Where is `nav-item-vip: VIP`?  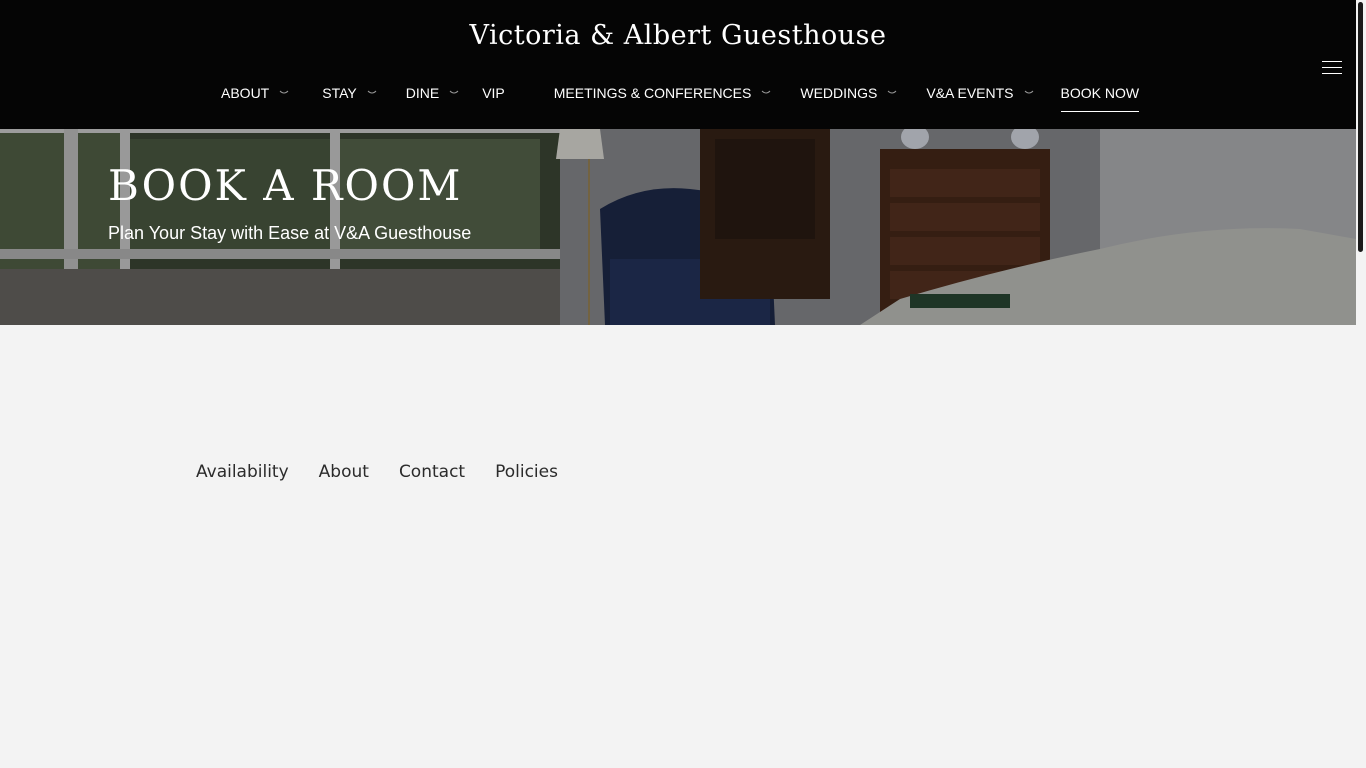
nav-item-vip: VIP is located at coordinates (493, 93).